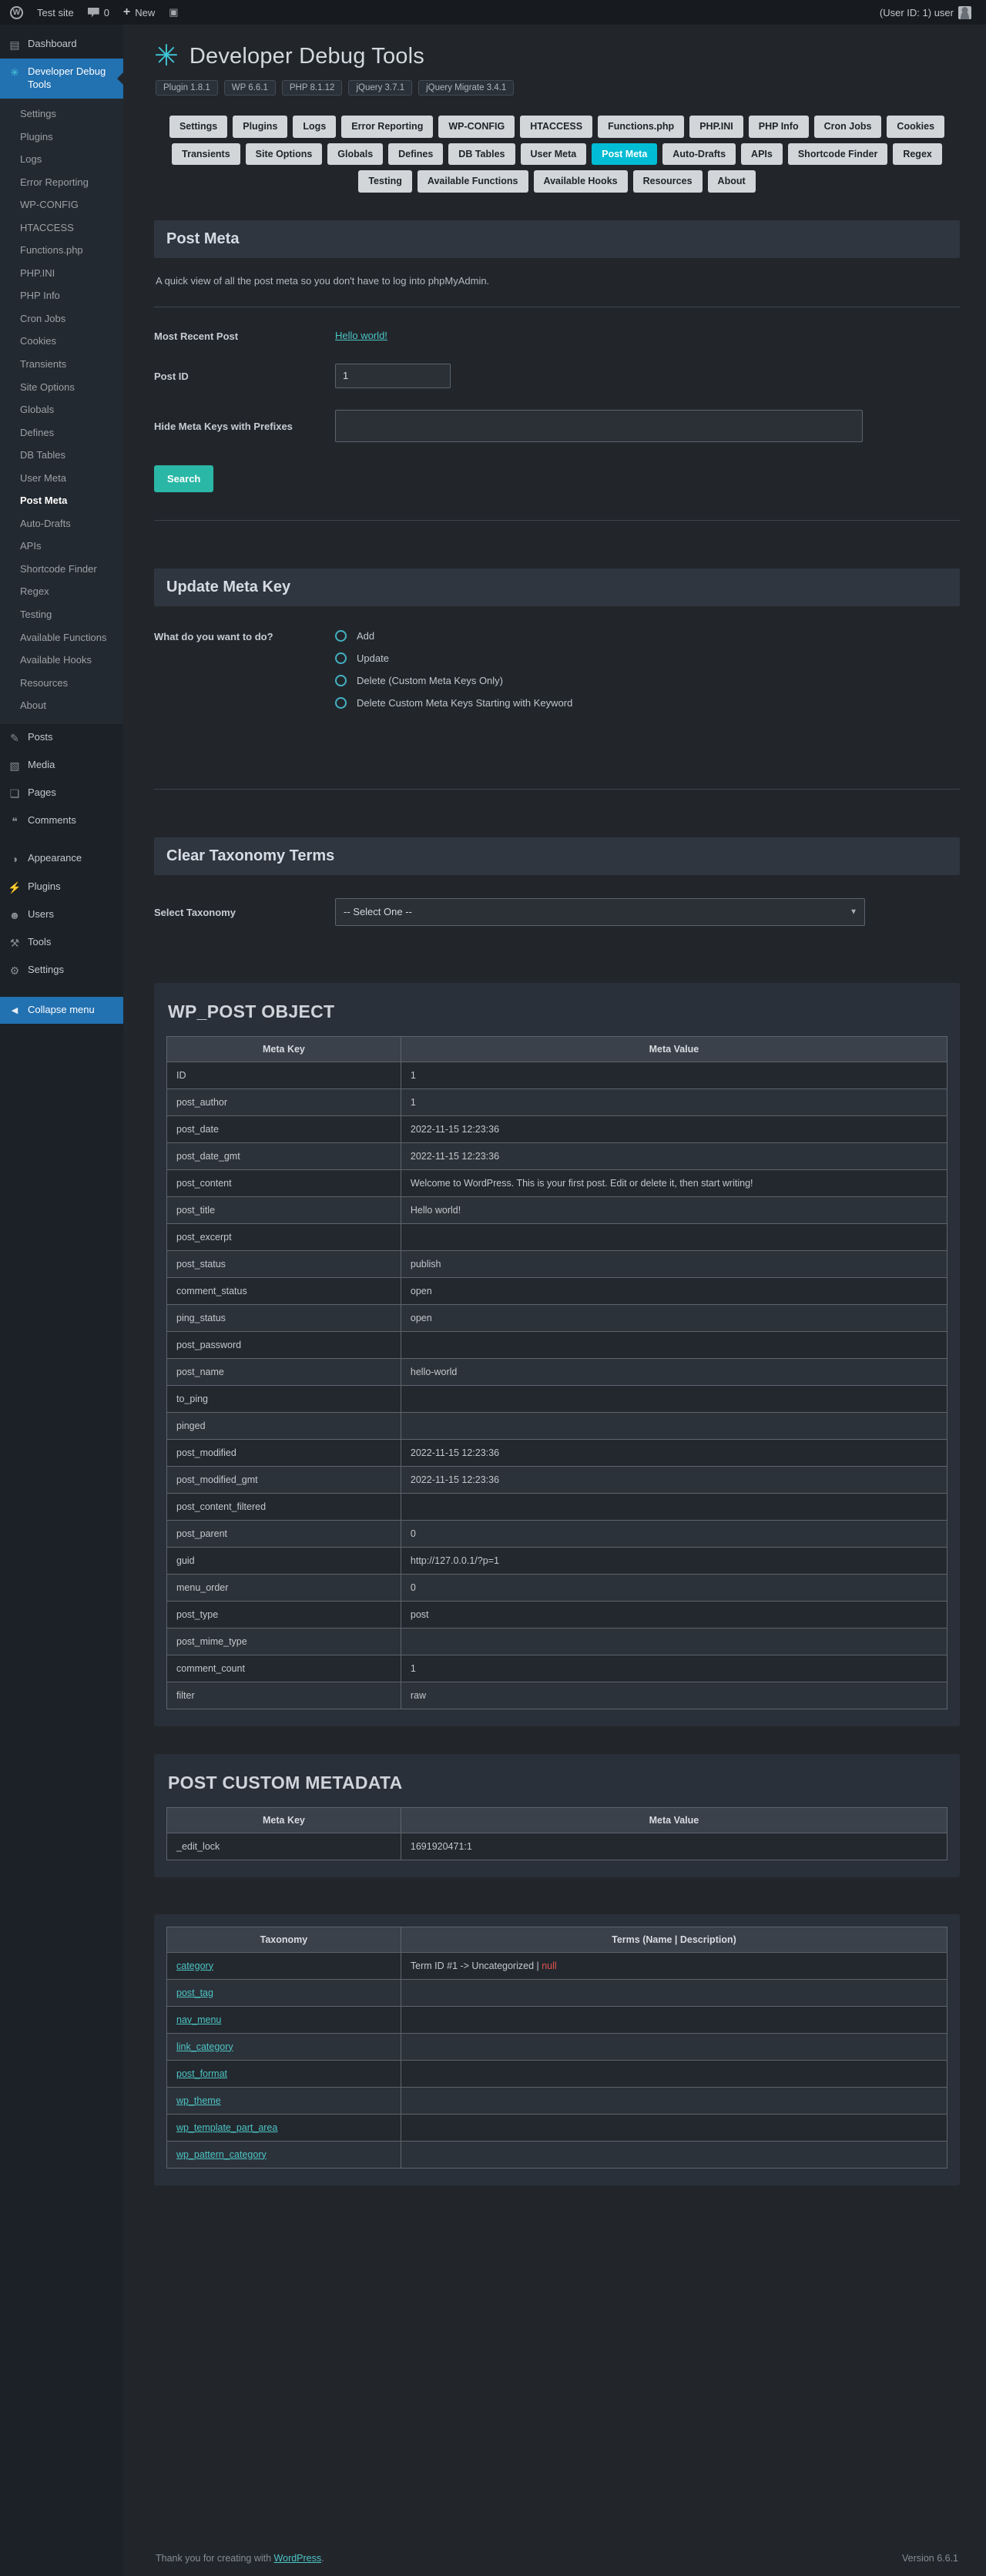  What do you see at coordinates (61, 45) in the screenshot?
I see `sidebar-item-dashboard: ▤ Dashboard` at bounding box center [61, 45].